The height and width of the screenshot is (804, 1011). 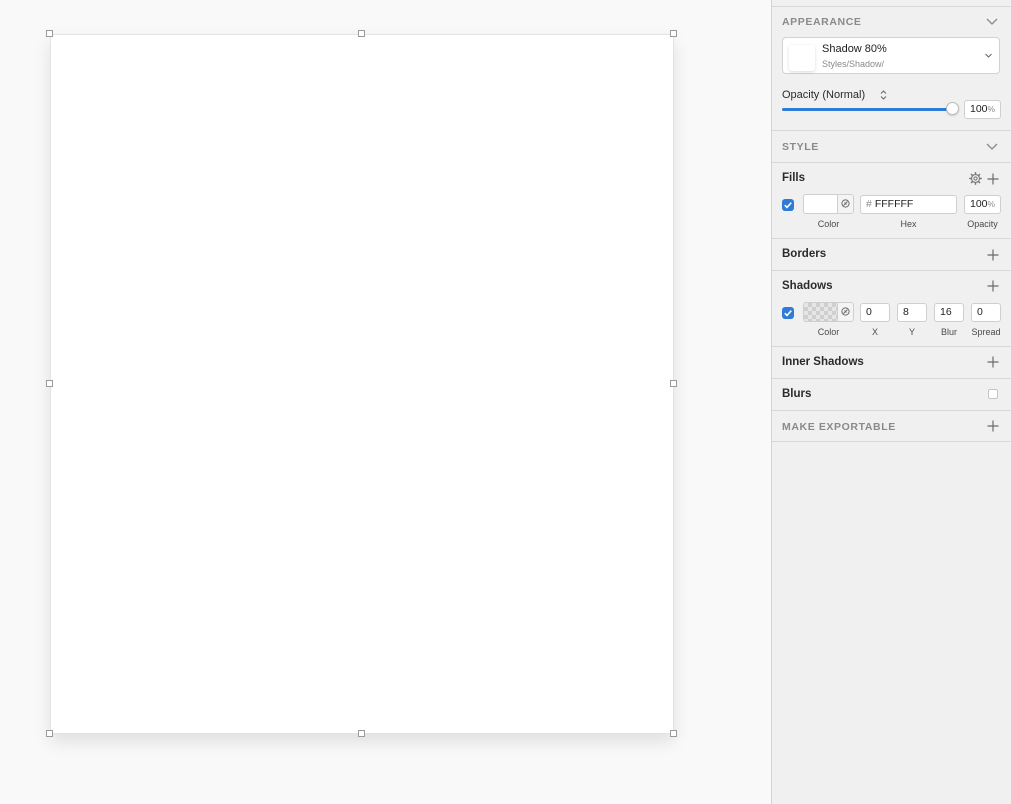 I want to click on fill-hex-input: # FFFFFF, so click(x=908, y=204).